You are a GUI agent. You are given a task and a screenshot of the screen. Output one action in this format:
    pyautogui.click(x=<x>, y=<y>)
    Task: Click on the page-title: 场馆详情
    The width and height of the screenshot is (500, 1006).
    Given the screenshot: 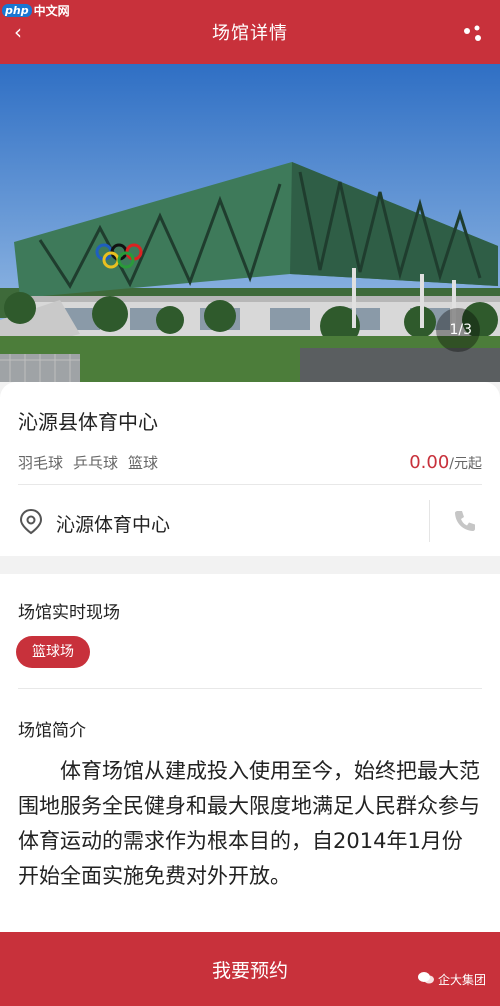 What is the action you would take?
    pyautogui.click(x=250, y=33)
    